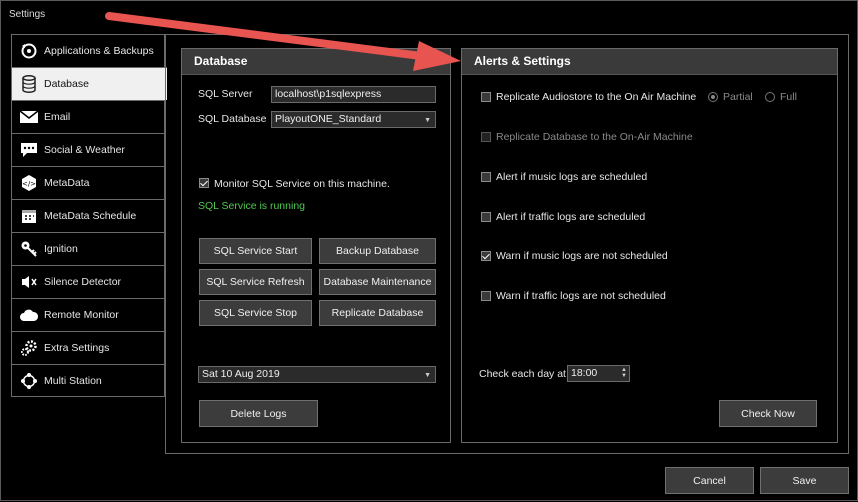 The image size is (858, 502). I want to click on nav-item-applications-backups: Applications & Backups, so click(88, 50).